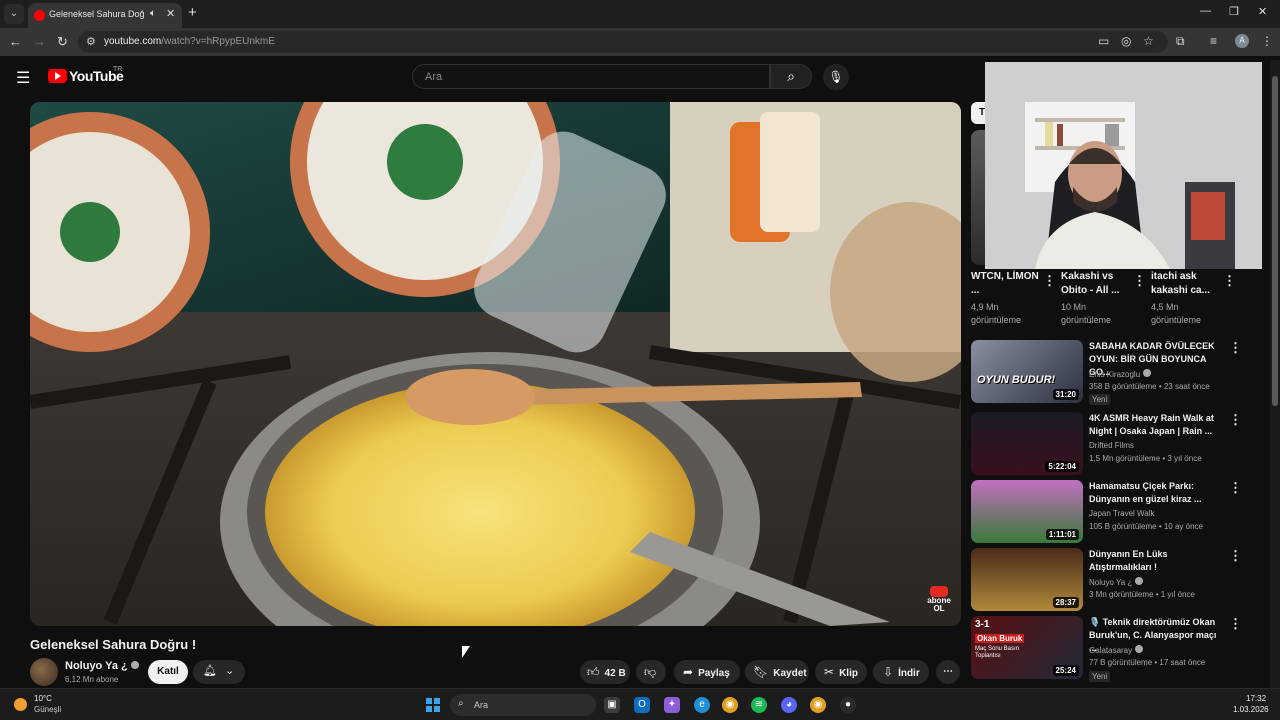  Describe the element at coordinates (759, 705) in the screenshot. I see `spotify-icon: ≋` at that location.